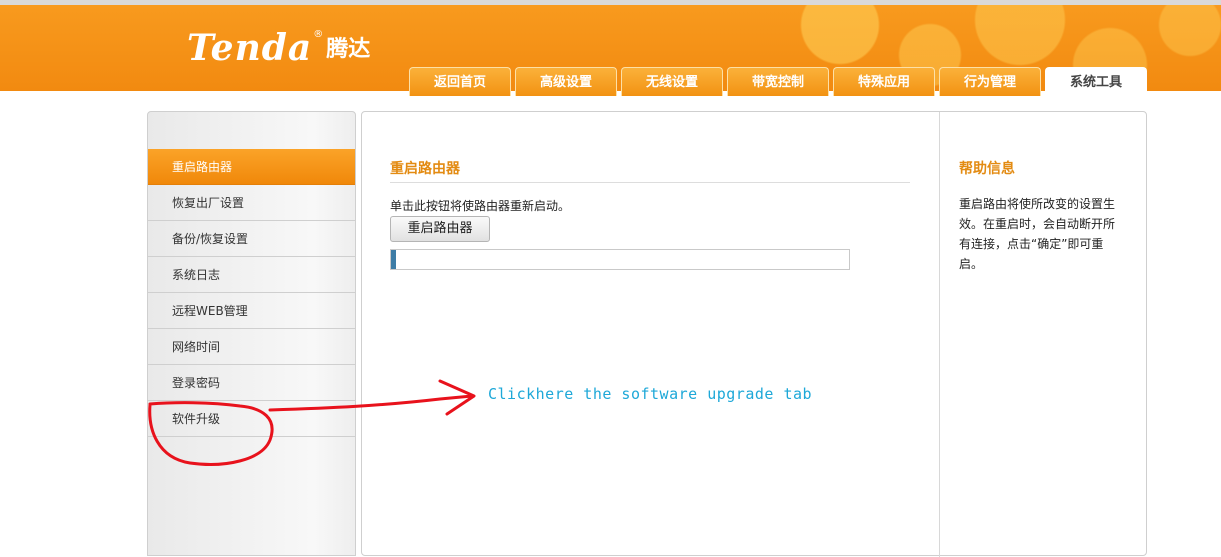 This screenshot has height=557, width=1221. Describe the element at coordinates (650, 394) in the screenshot. I see `annotation-text: Clickhere the software upgrade tab` at that location.